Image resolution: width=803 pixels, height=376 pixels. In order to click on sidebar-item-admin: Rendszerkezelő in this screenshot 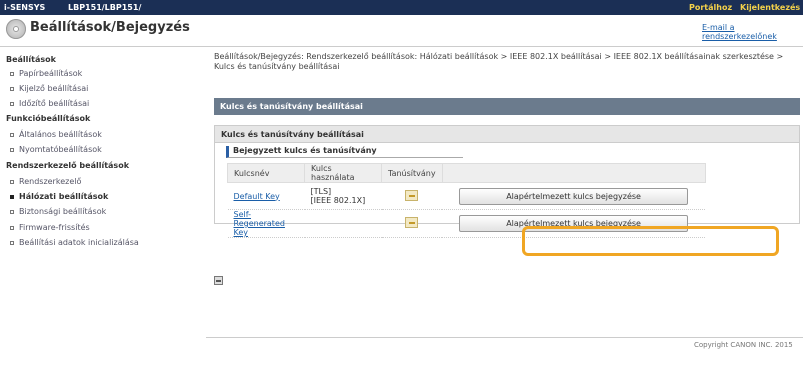, I will do `click(45, 181)`.